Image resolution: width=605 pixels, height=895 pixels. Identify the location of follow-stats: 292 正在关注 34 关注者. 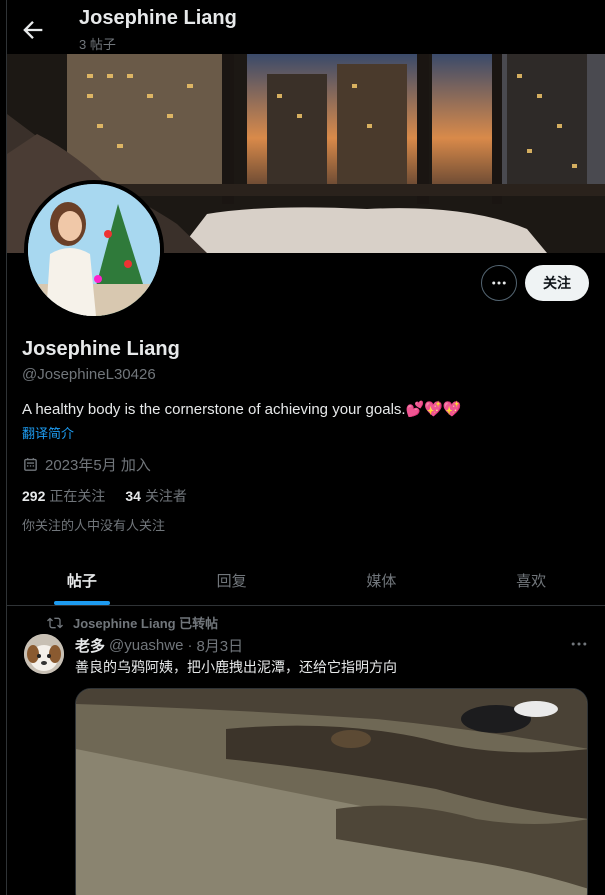
(104, 496).